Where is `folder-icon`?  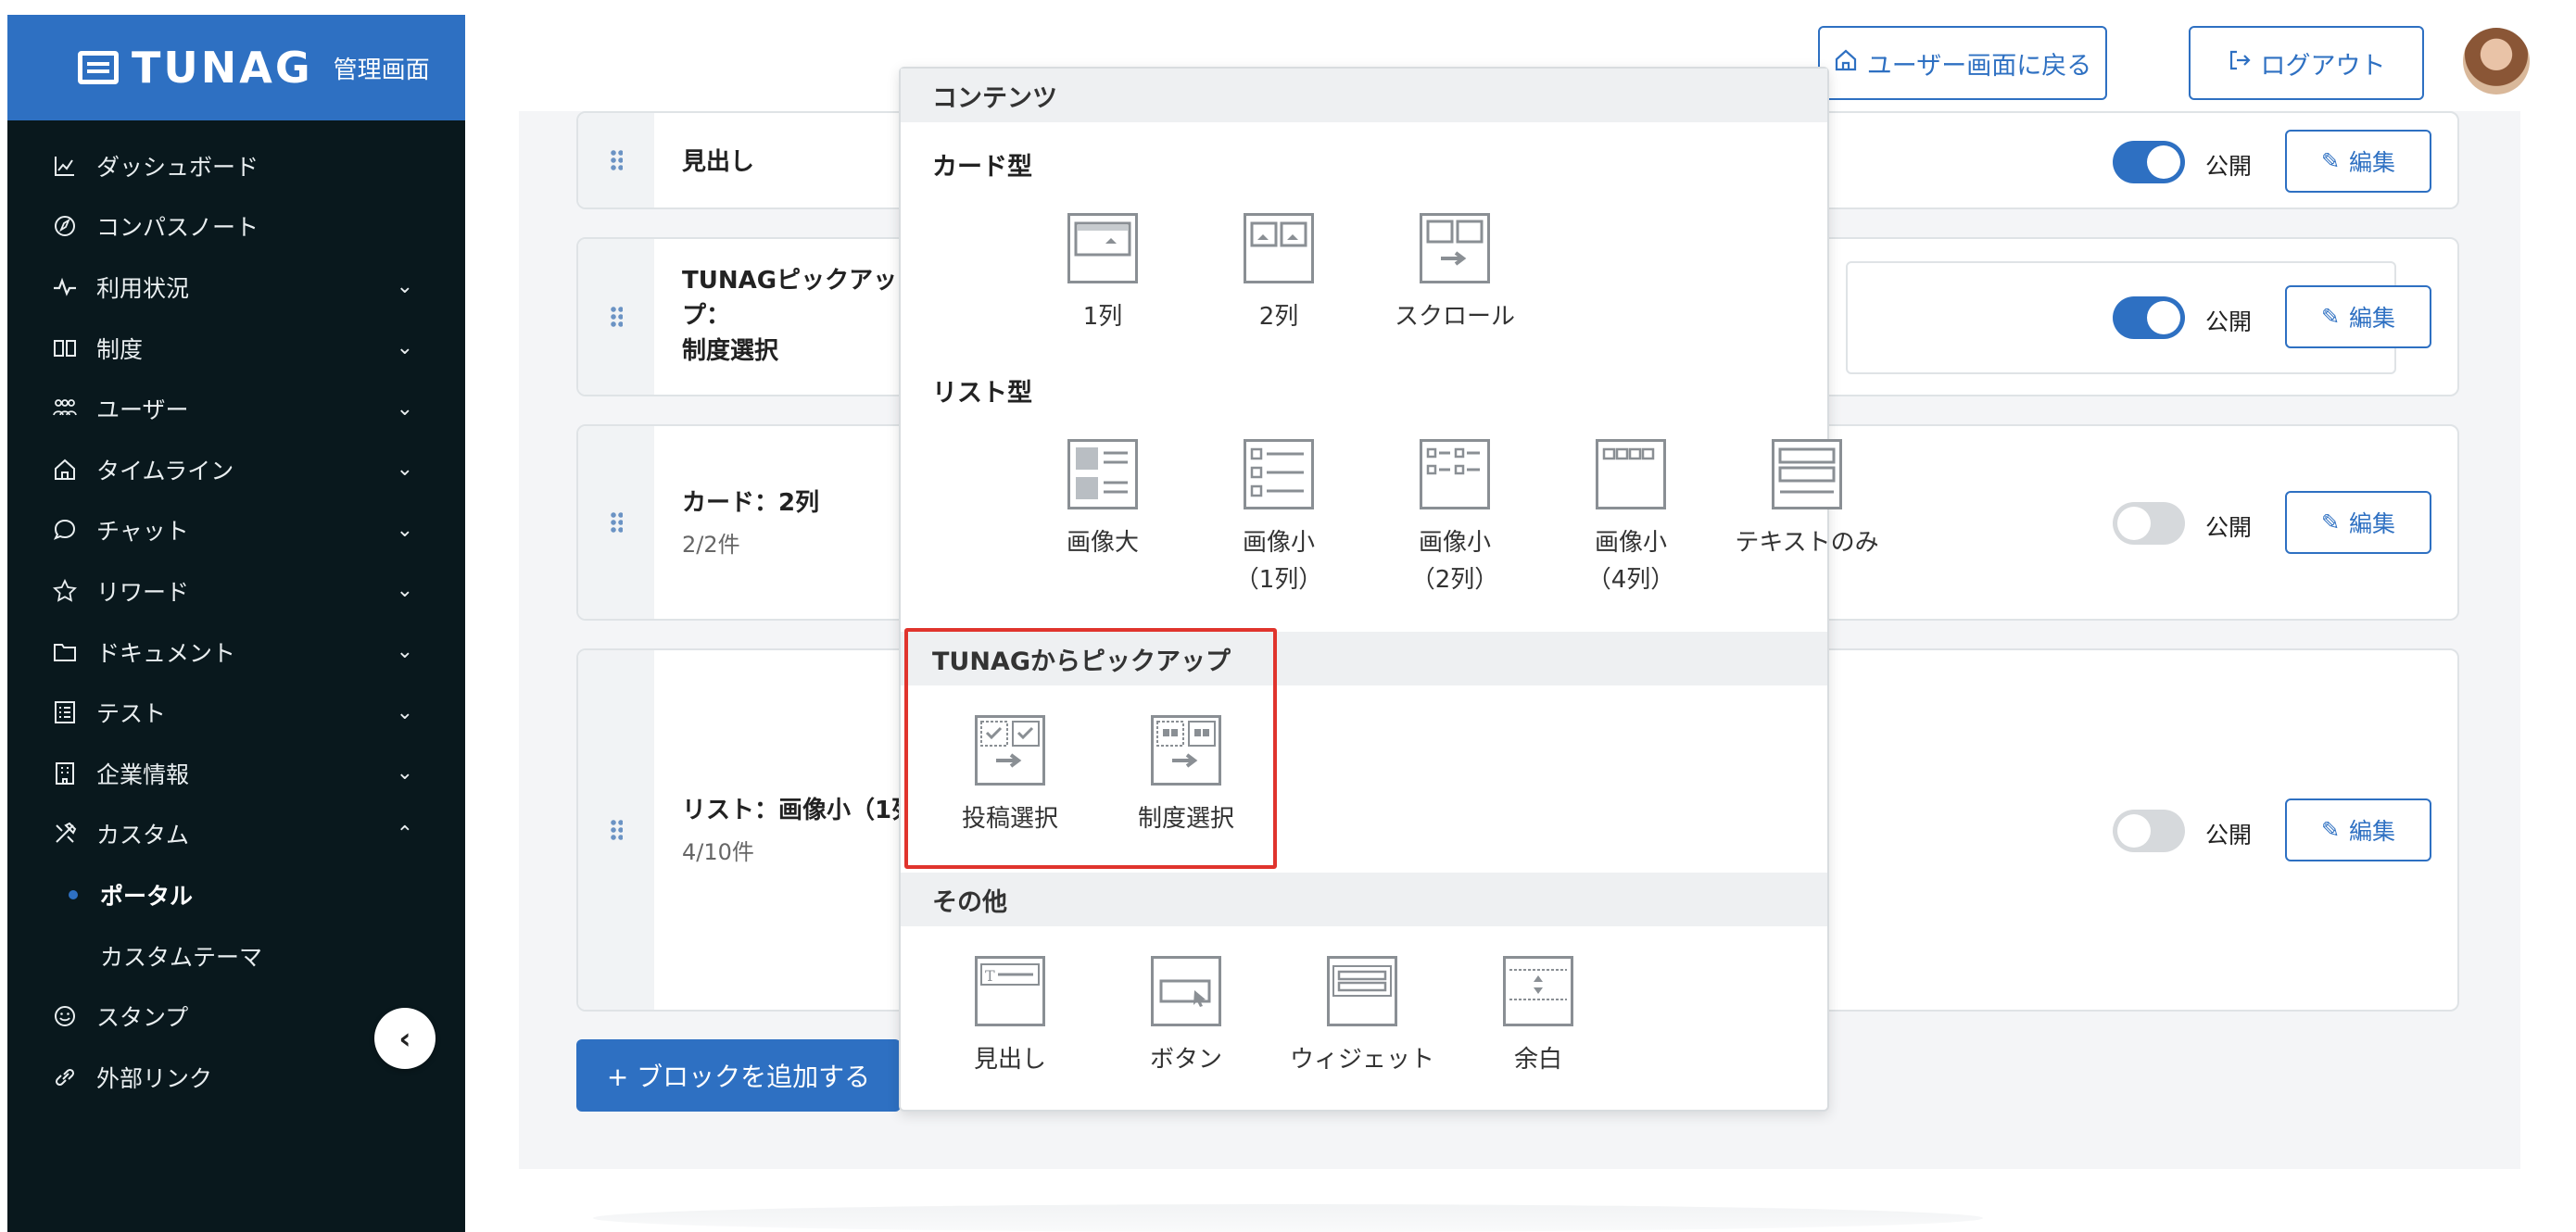
folder-icon is located at coordinates (65, 652).